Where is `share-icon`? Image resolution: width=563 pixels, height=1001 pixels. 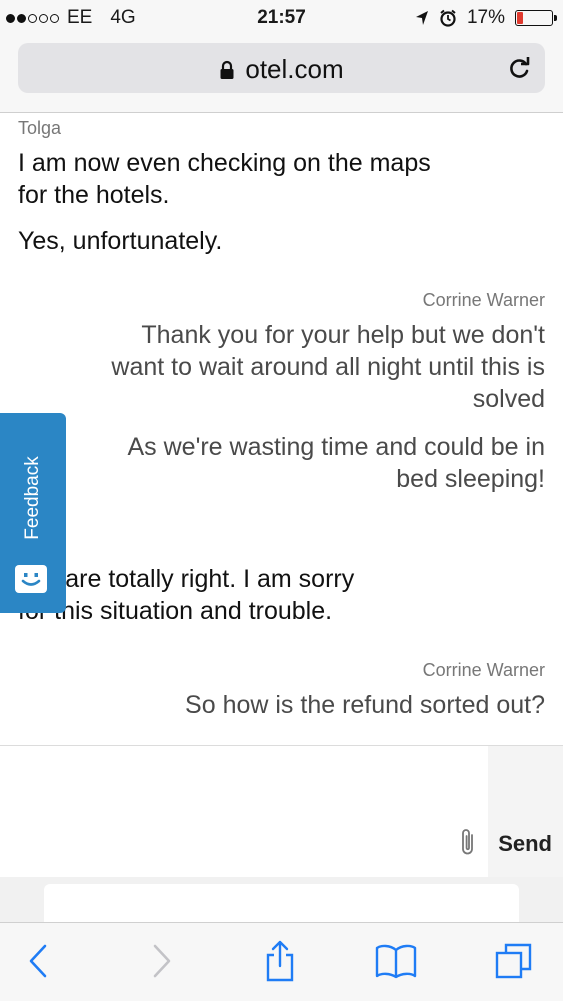
share-icon is located at coordinates (280, 961).